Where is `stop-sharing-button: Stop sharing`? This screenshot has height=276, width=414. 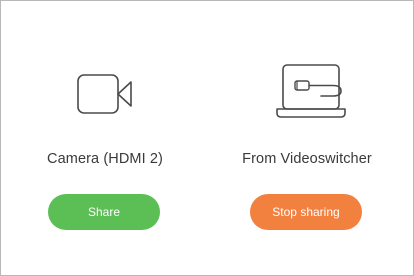 stop-sharing-button: Stop sharing is located at coordinates (306, 212).